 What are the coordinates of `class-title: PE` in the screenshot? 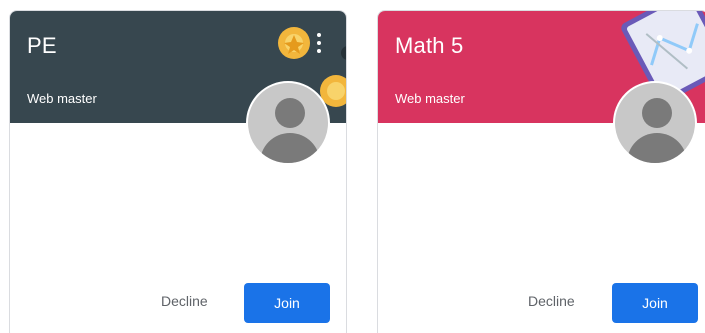 It's located at (42, 46).